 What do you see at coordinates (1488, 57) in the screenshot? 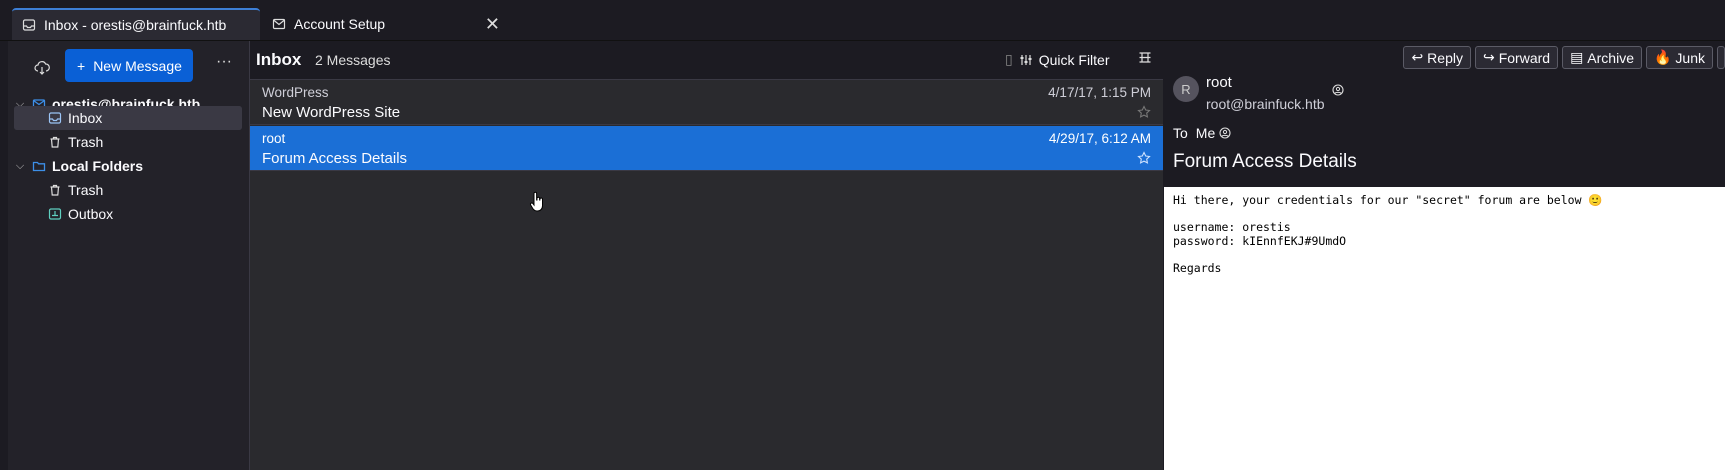
I see `forward-icon: ↪` at bounding box center [1488, 57].